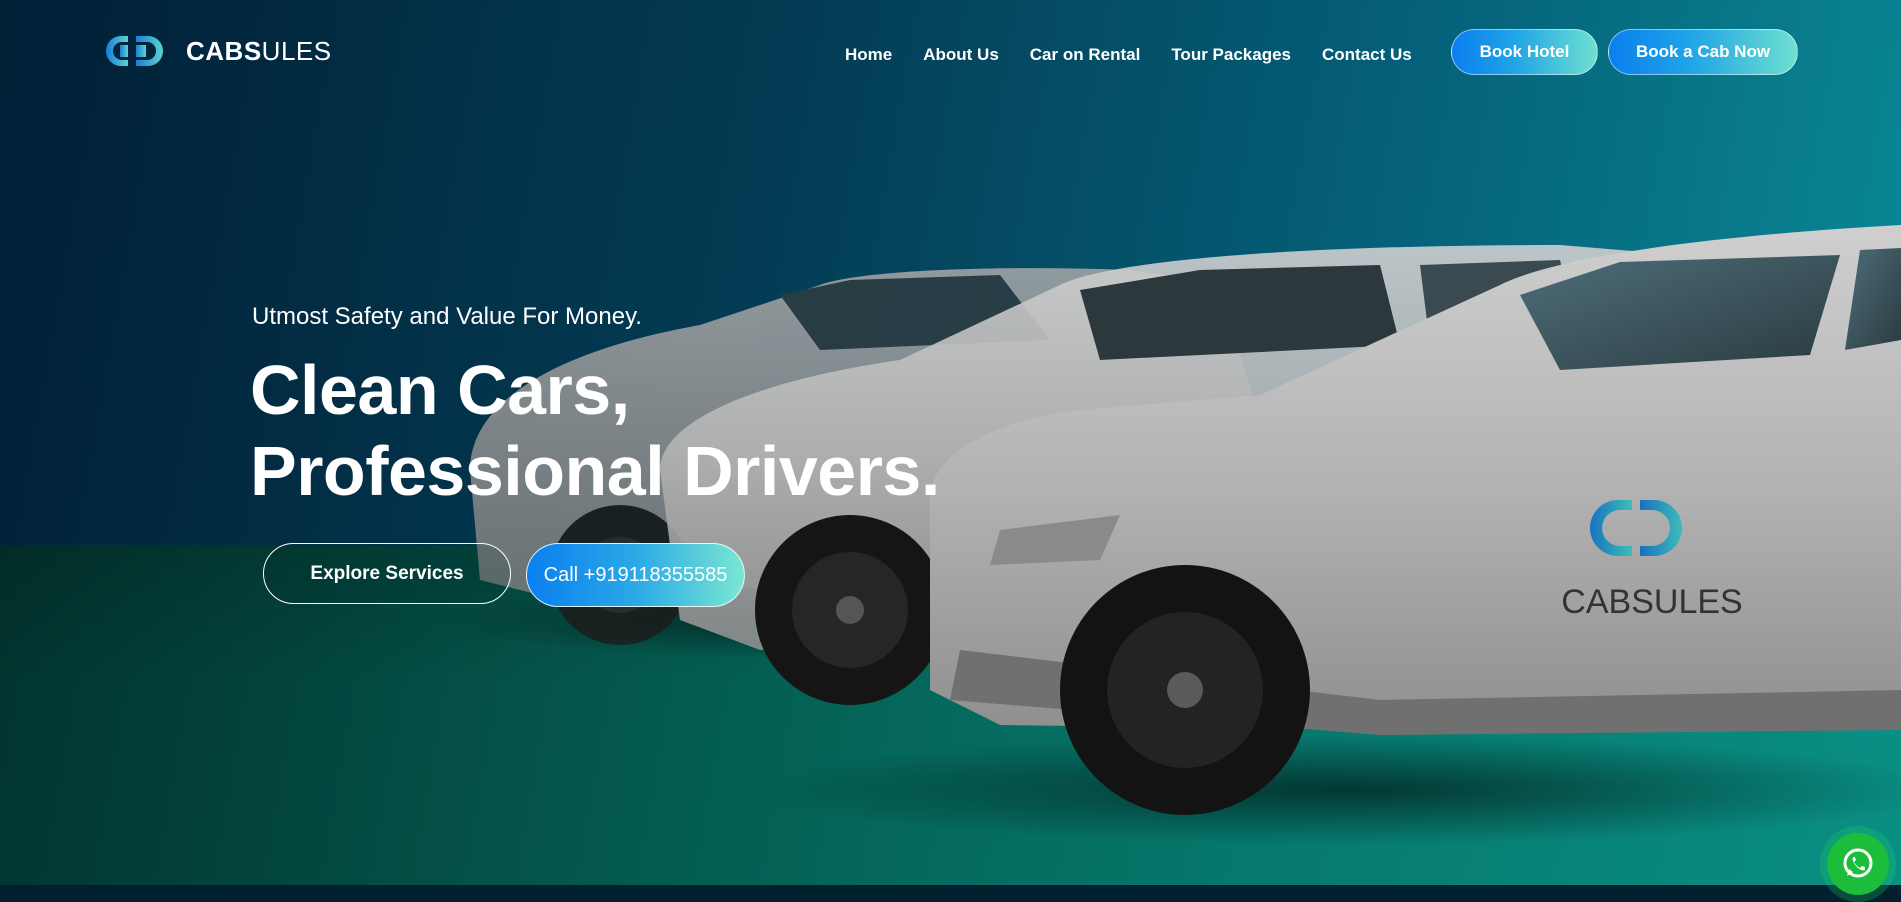 This screenshot has width=1901, height=902. Describe the element at coordinates (296, 51) in the screenshot. I see `brand-name-light: ULES` at that location.